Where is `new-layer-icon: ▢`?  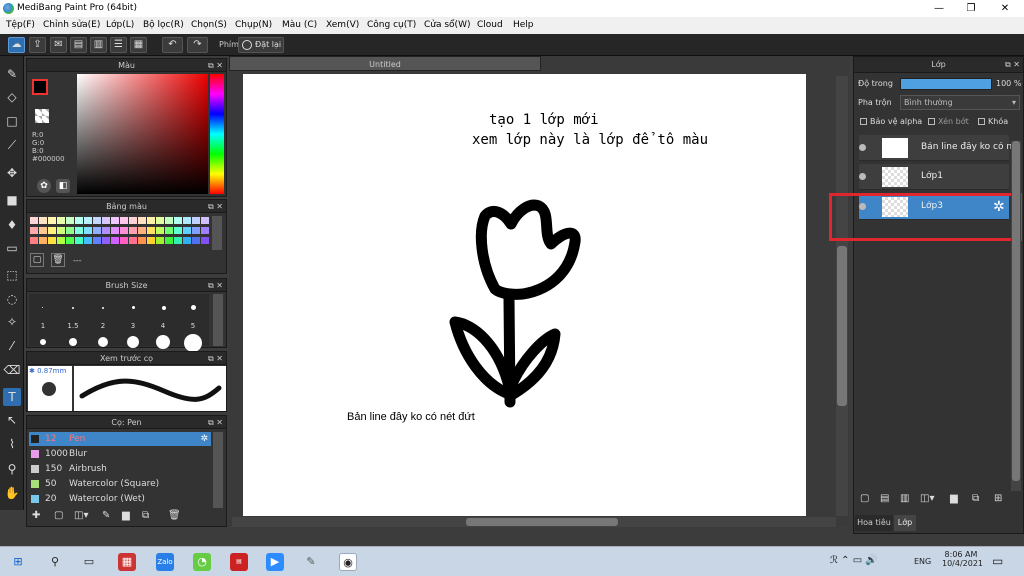 new-layer-icon: ▢ is located at coordinates (864, 498).